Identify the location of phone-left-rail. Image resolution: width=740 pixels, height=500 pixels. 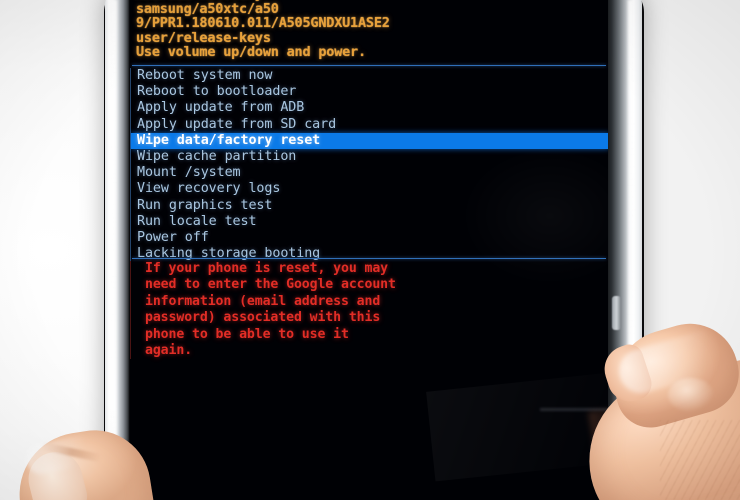
(117, 250).